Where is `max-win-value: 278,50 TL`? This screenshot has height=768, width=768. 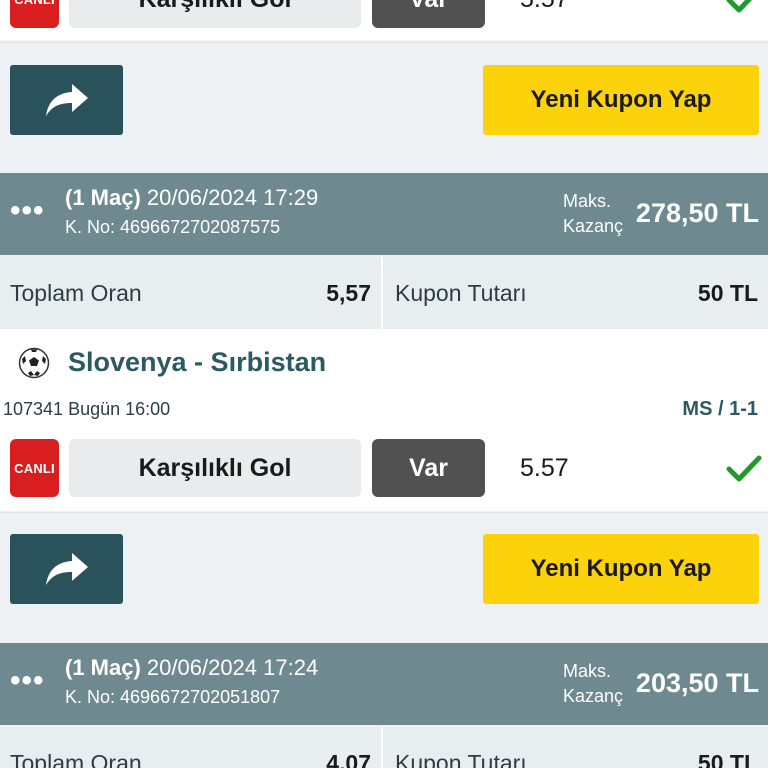 max-win-value: 278,50 TL is located at coordinates (697, 213).